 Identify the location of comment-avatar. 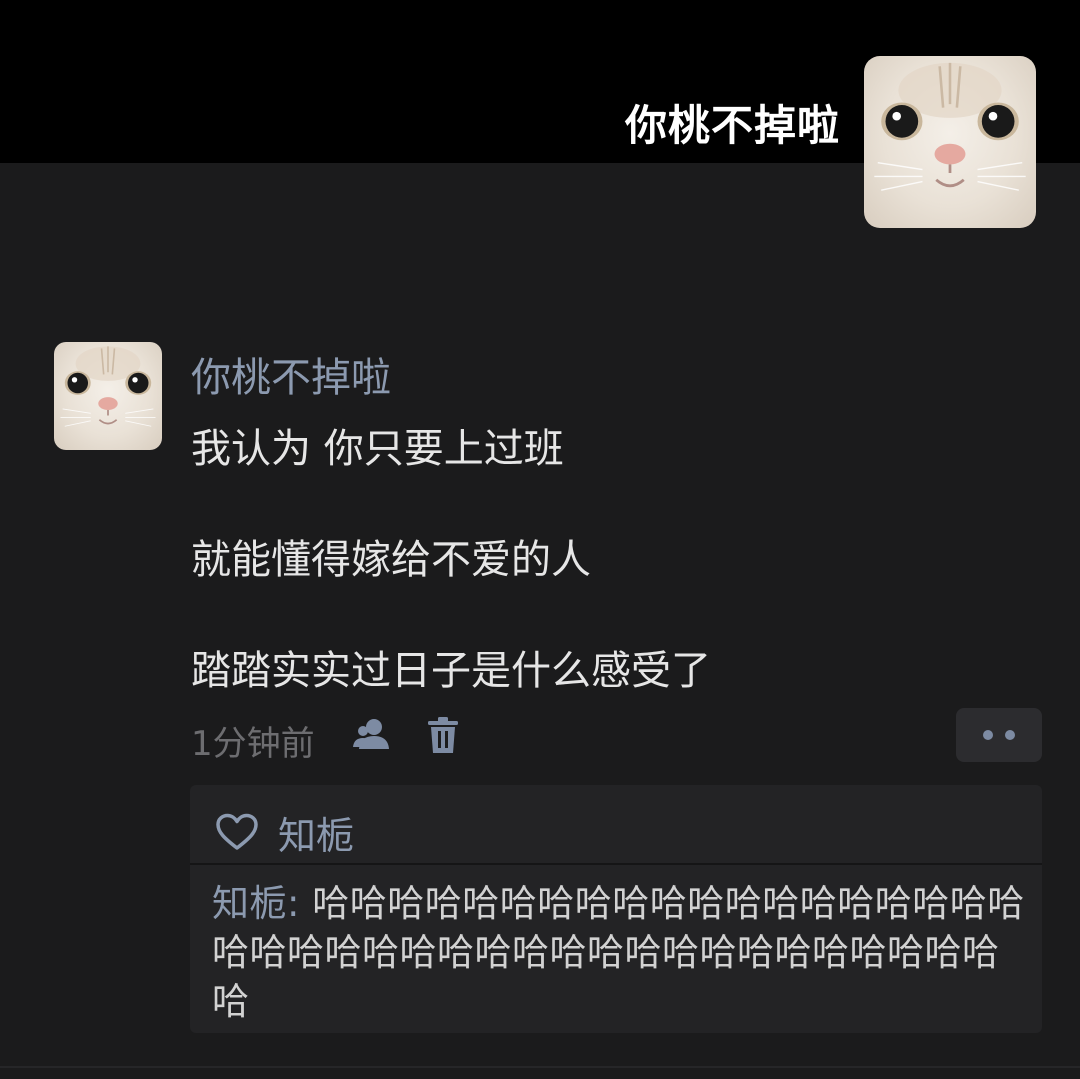
(108, 396).